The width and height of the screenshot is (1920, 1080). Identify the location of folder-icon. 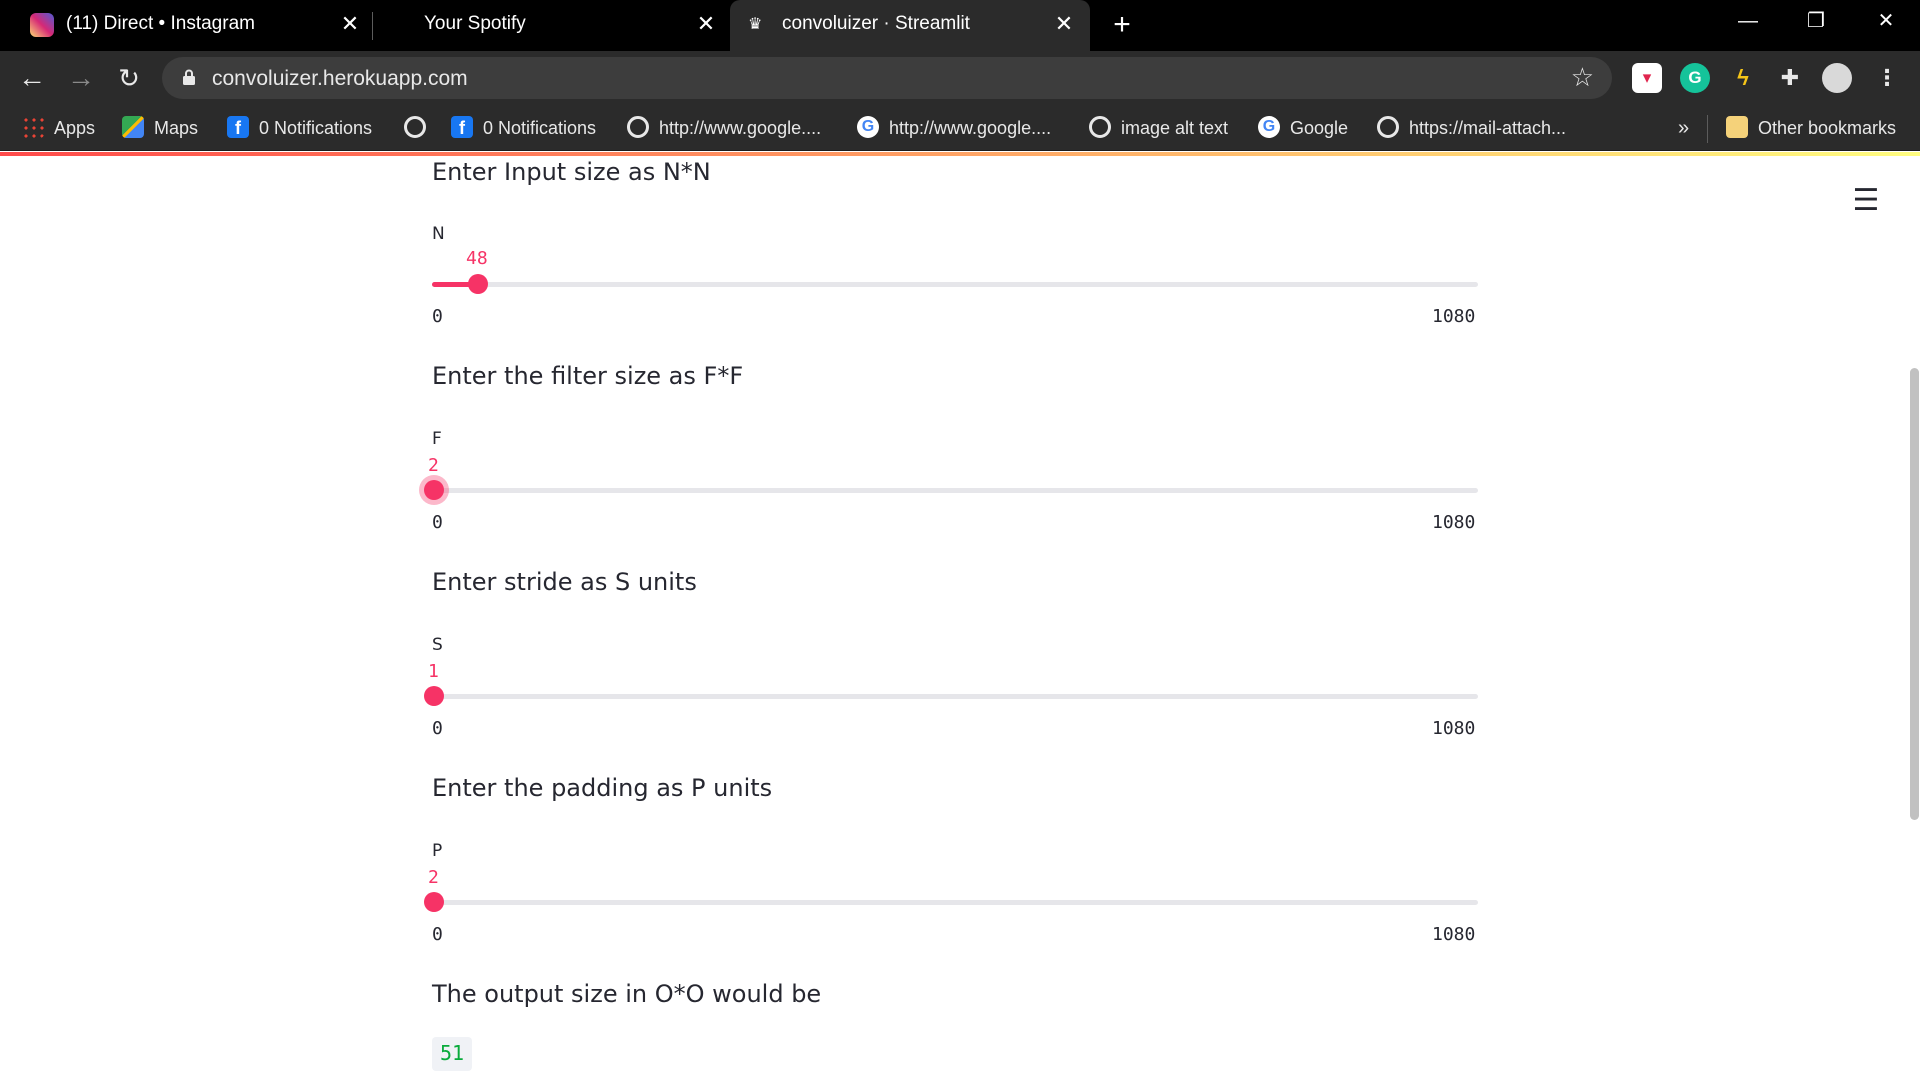
(1737, 127).